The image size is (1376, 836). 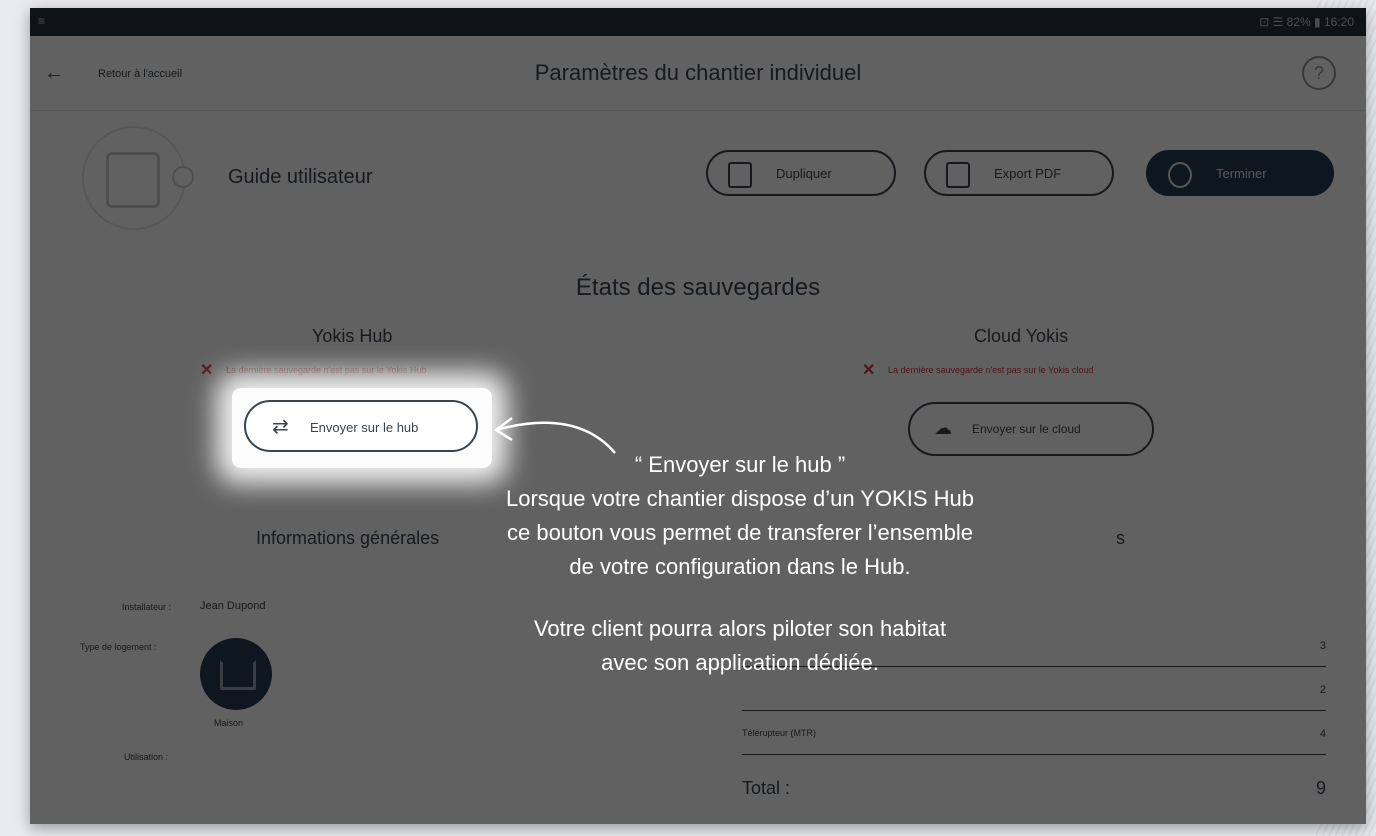 I want to click on housing-type-label: Type de logement :, so click(x=118, y=647).